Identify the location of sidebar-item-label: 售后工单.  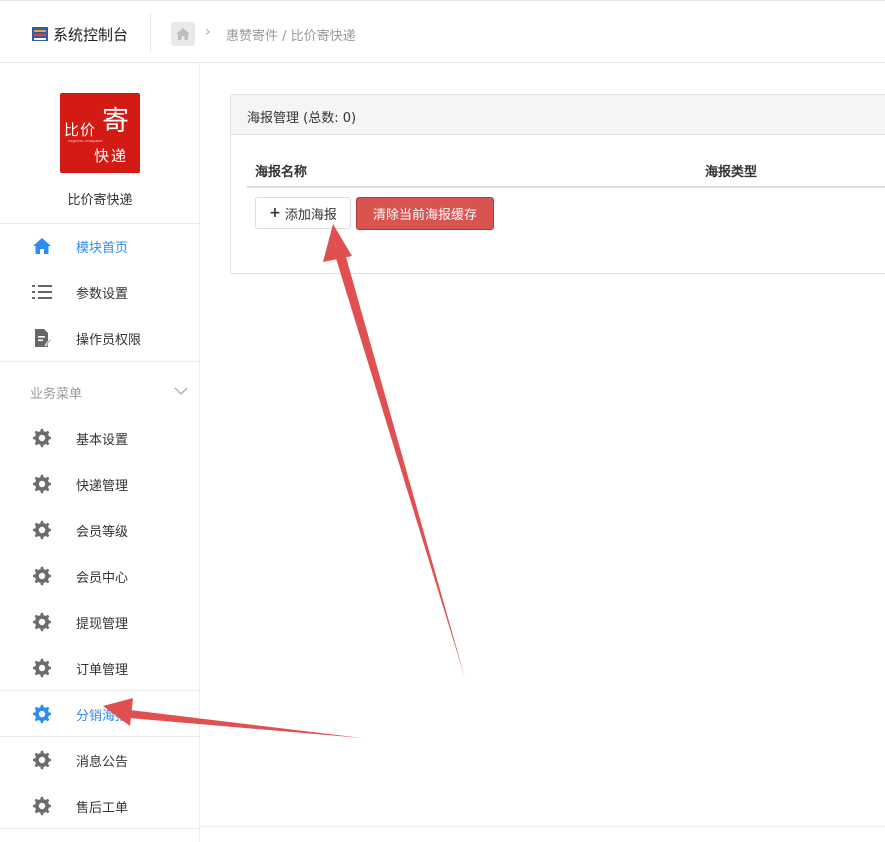
(102, 808).